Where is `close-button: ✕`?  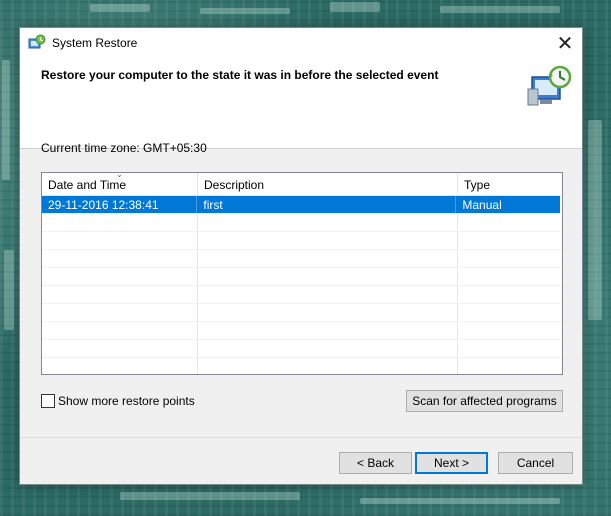
close-button: ✕ is located at coordinates (565, 43).